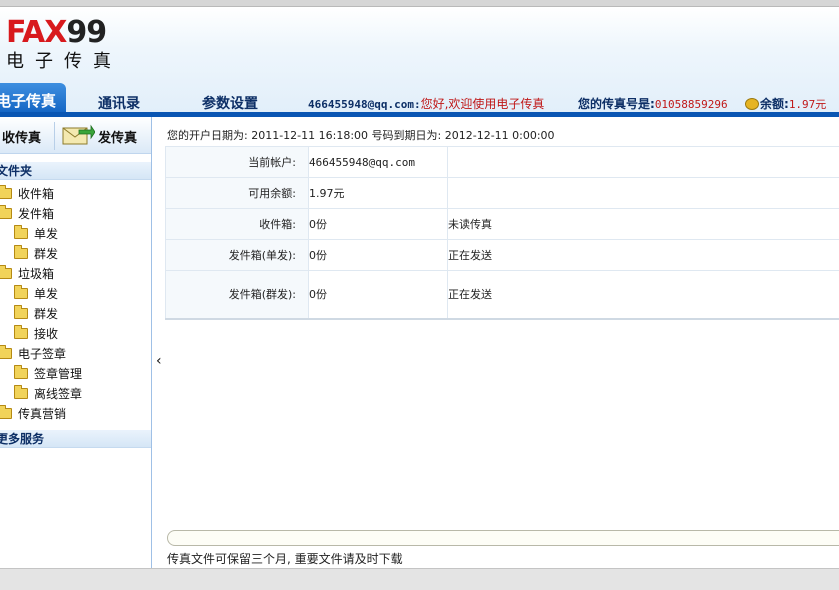  Describe the element at coordinates (56, 32) in the screenshot. I see `logo: FAX99` at that location.